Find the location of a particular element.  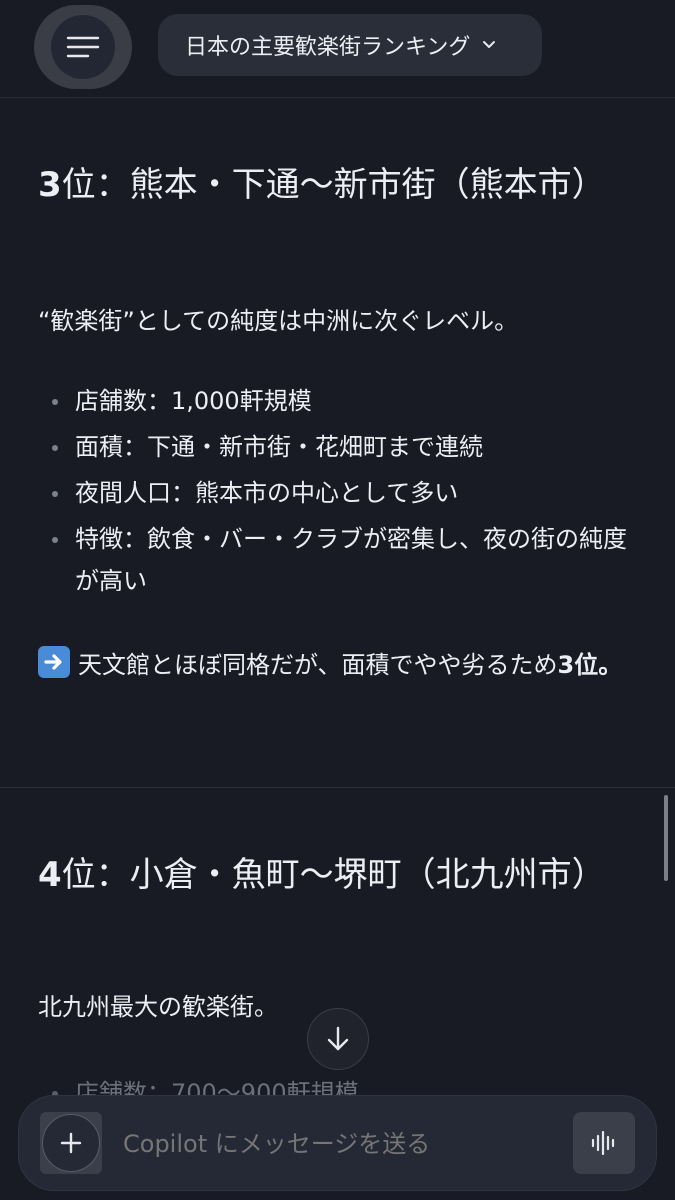

hamburger-menu-icon is located at coordinates (83, 47).